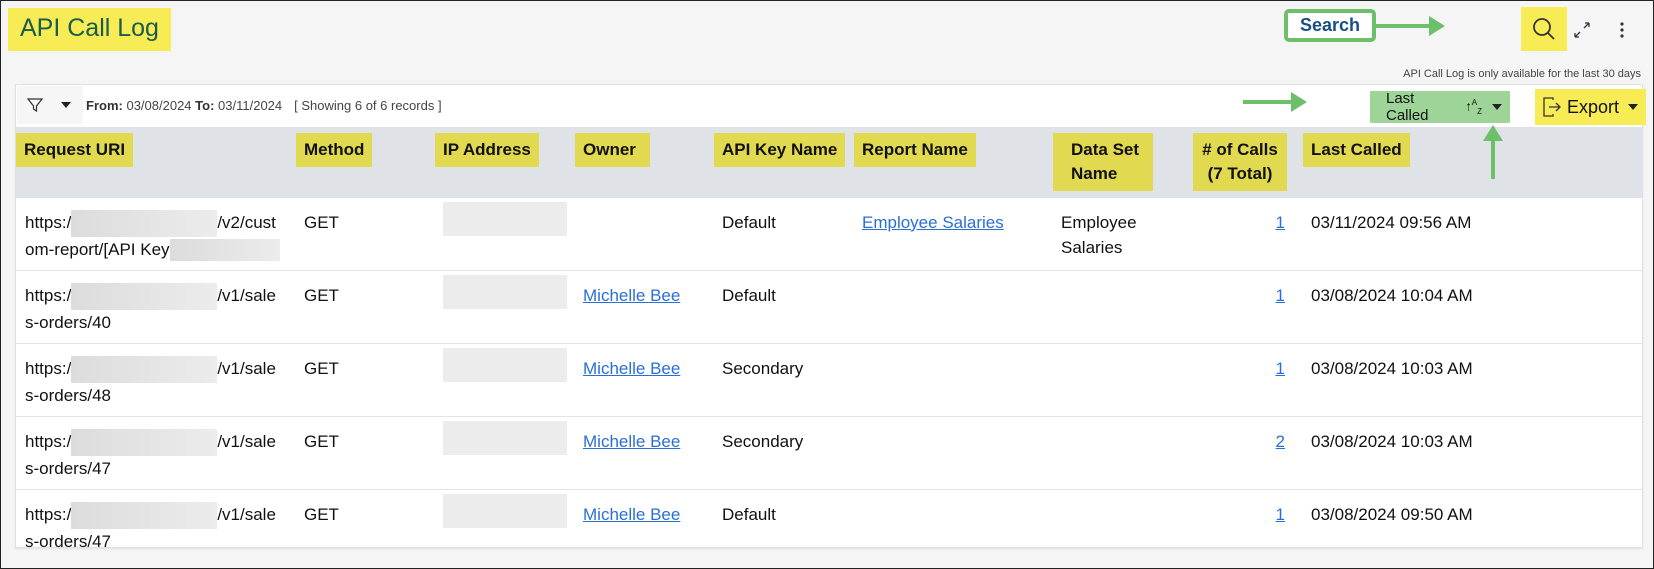  Describe the element at coordinates (1248, 162) in the screenshot. I see `header-number-of-calls: # of Calls (7 Total)` at that location.